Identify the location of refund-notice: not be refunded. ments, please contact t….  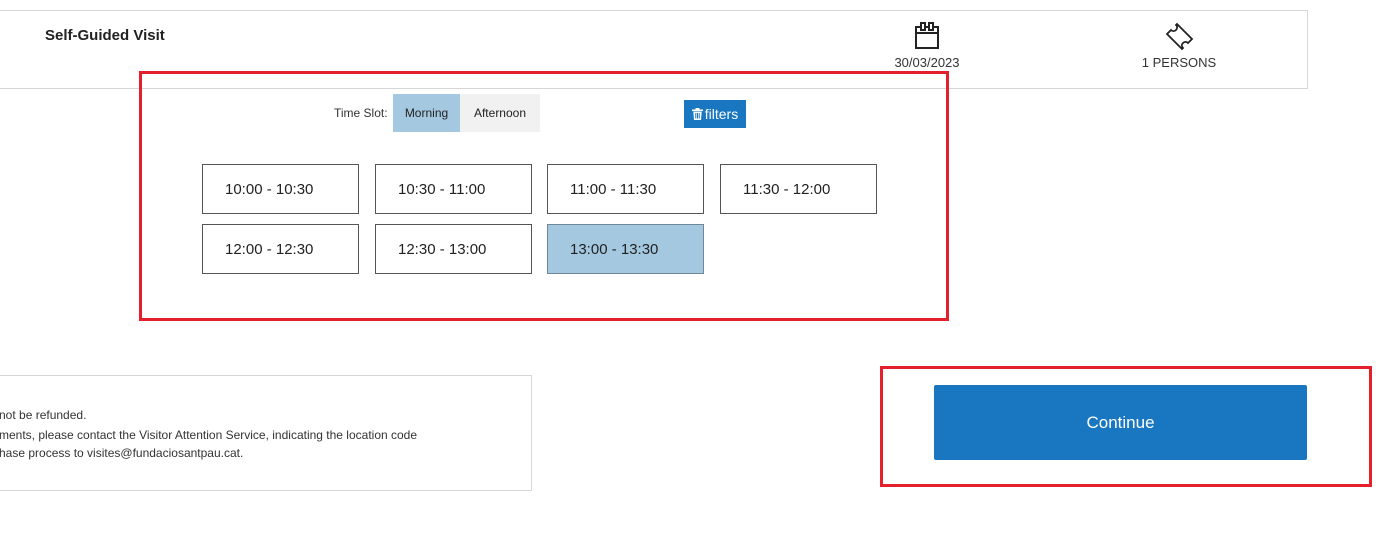
(266, 433).